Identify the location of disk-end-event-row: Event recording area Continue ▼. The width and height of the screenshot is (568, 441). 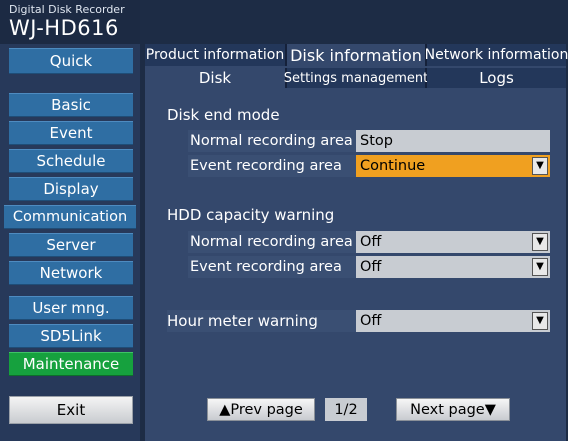
(369, 166).